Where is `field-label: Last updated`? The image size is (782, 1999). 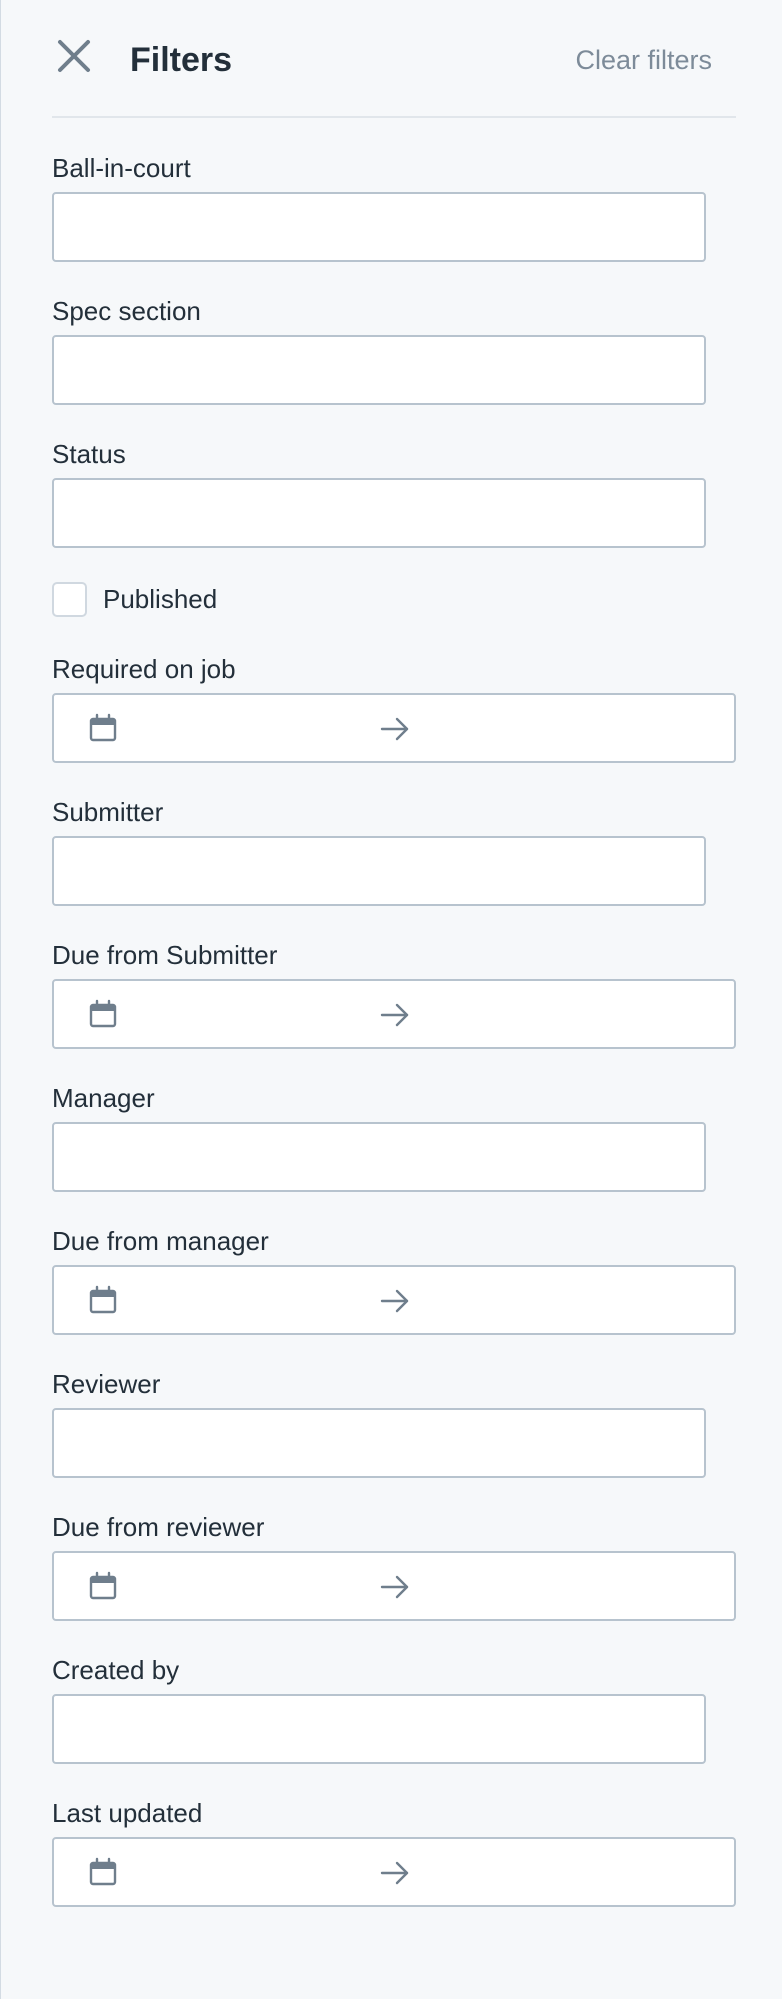
field-label: Last updated is located at coordinates (127, 1813).